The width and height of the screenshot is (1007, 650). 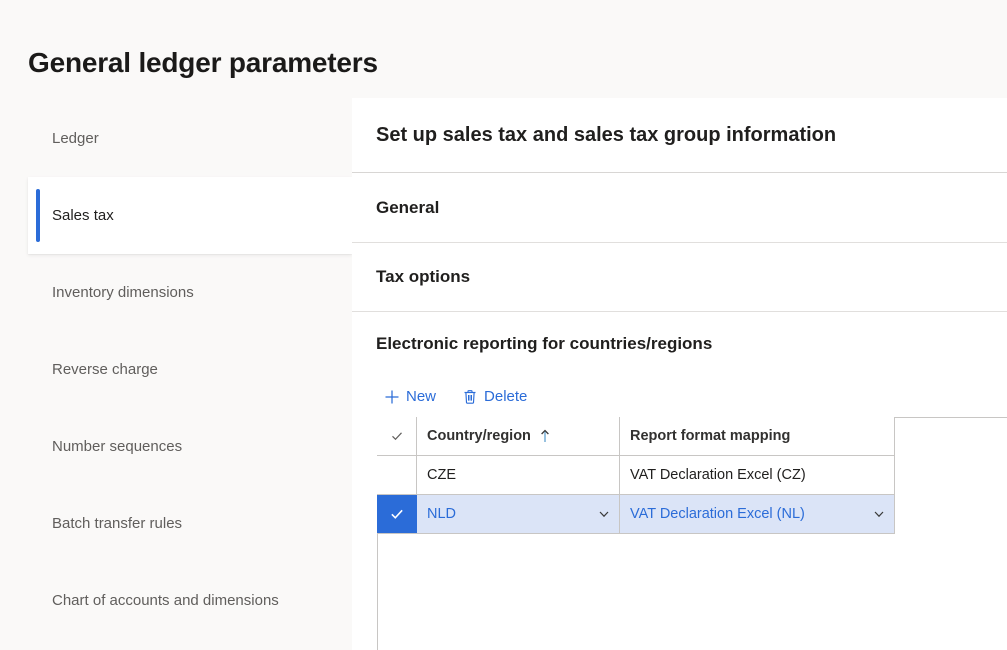 What do you see at coordinates (442, 514) in the screenshot?
I see `cell-value: NLD` at bounding box center [442, 514].